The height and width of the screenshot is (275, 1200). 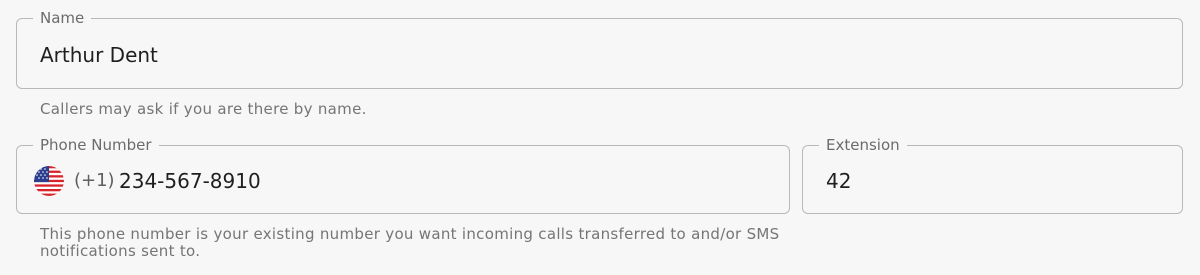 I want to click on name-input-value: Arthur Dent, so click(x=99, y=55).